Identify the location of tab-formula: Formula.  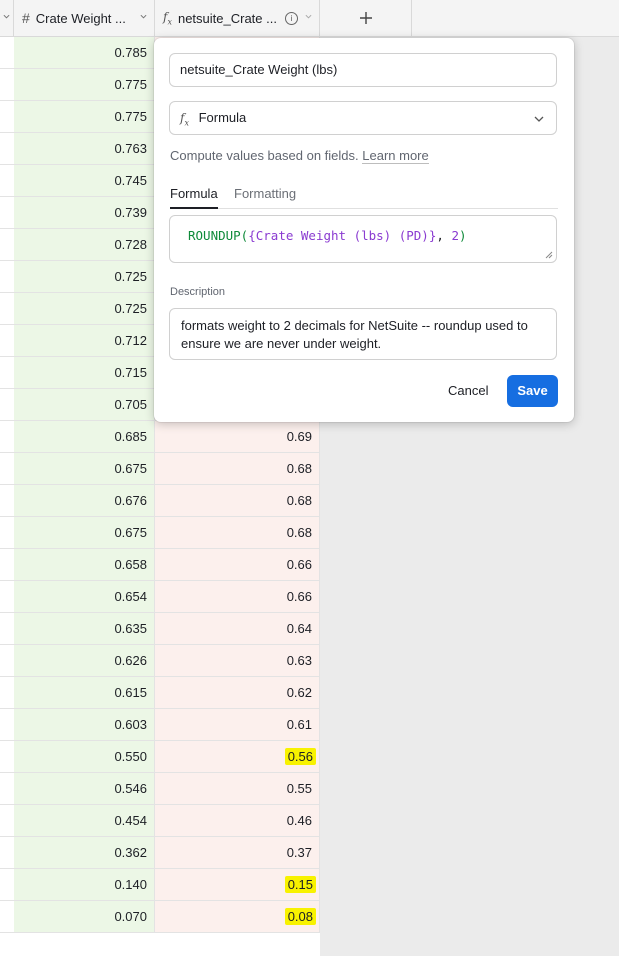
(194, 197).